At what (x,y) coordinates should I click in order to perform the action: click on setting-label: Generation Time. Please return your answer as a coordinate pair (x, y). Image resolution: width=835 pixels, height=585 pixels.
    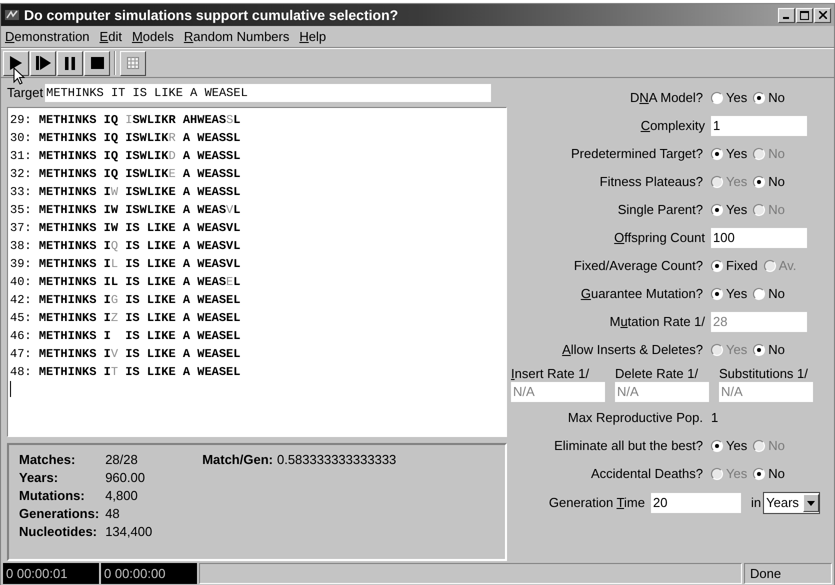
    Looking at the image, I should click on (596, 503).